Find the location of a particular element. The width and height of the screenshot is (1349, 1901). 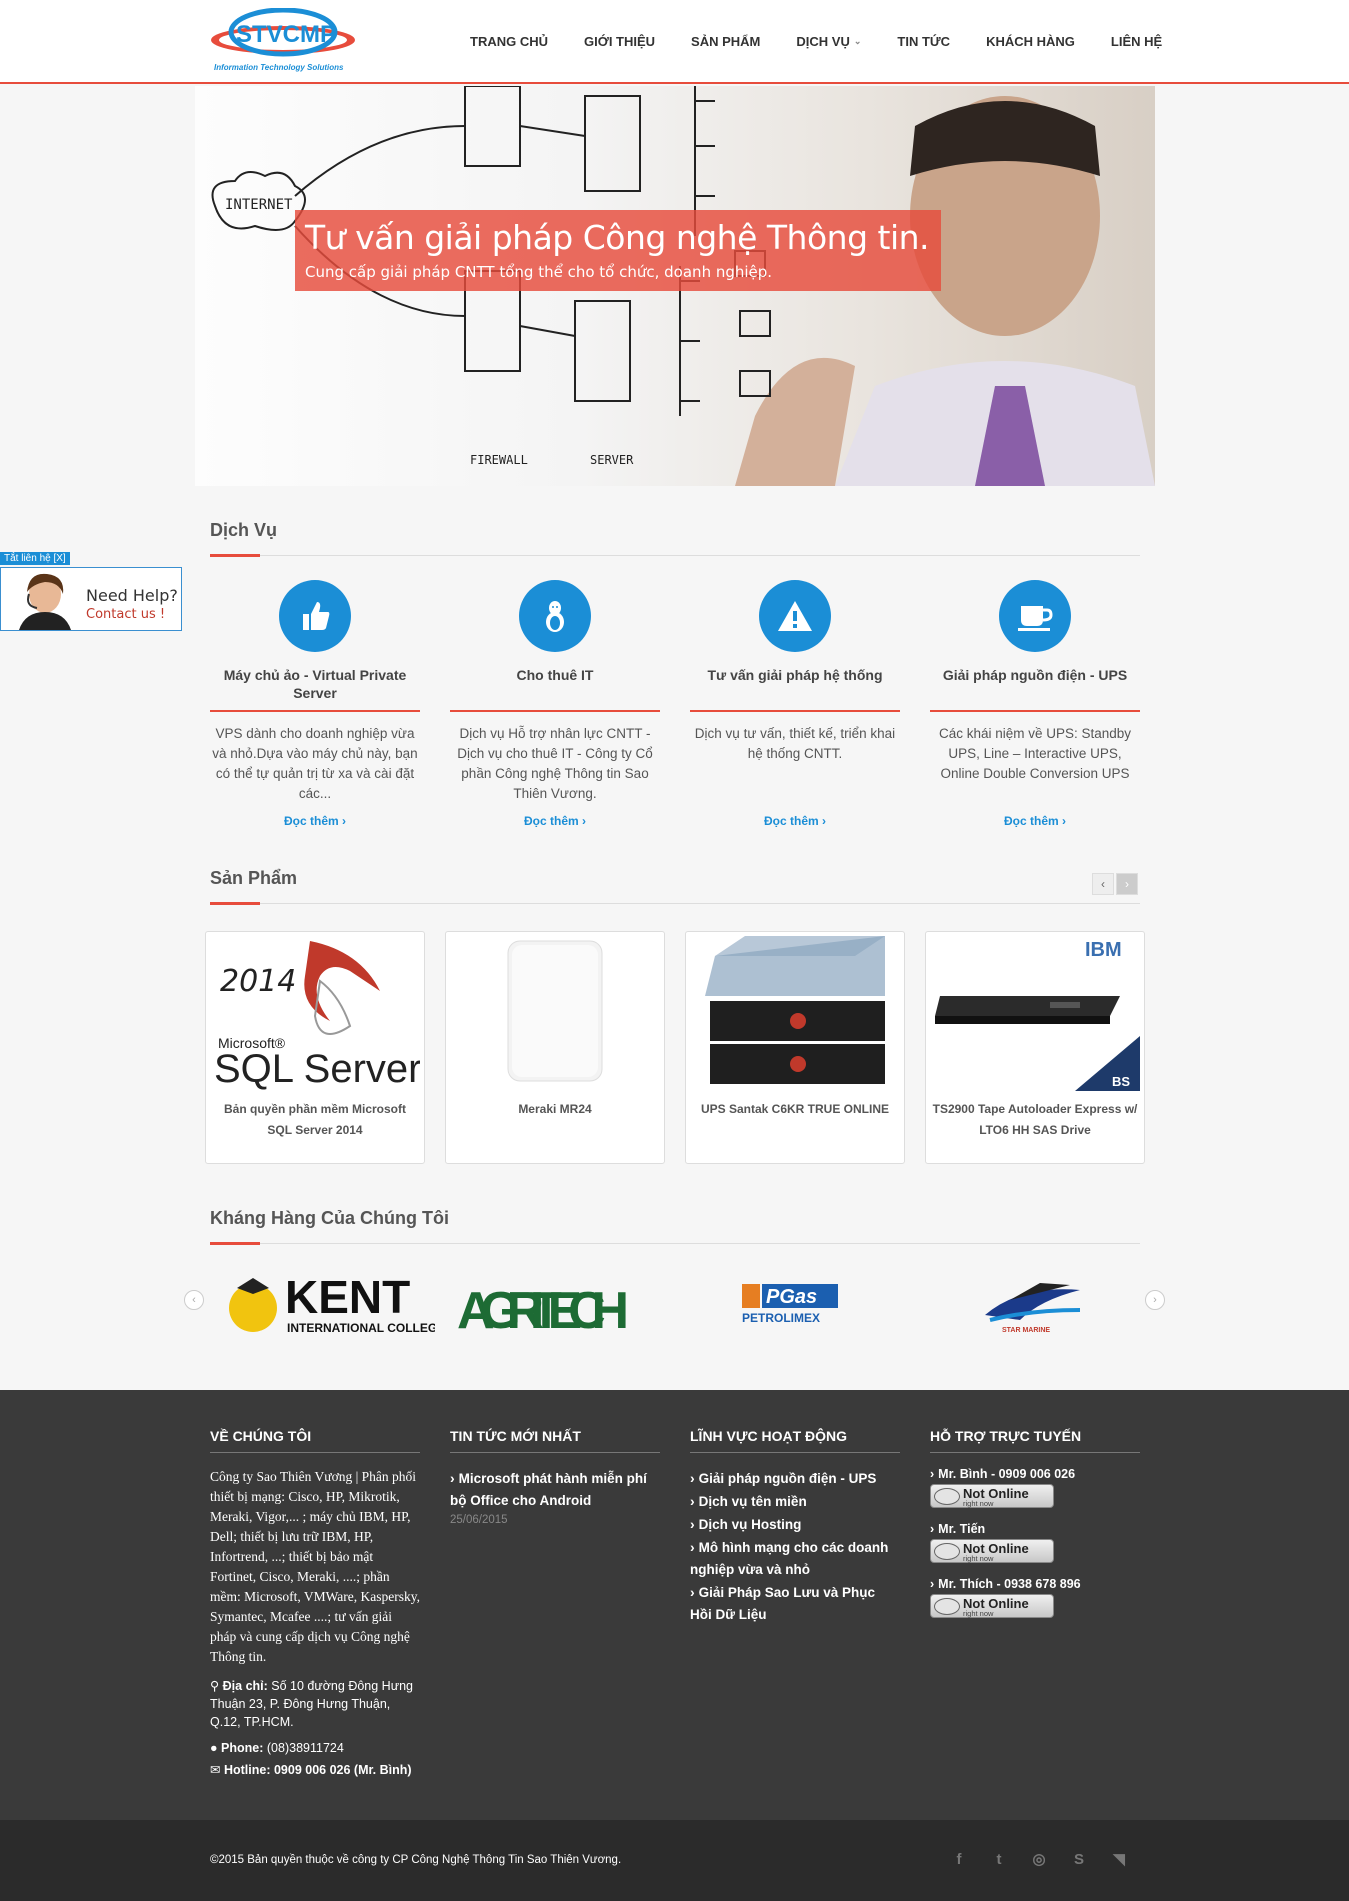

footer-news-title: TIN TỨC MỚI NHẤT is located at coordinates (555, 1440).